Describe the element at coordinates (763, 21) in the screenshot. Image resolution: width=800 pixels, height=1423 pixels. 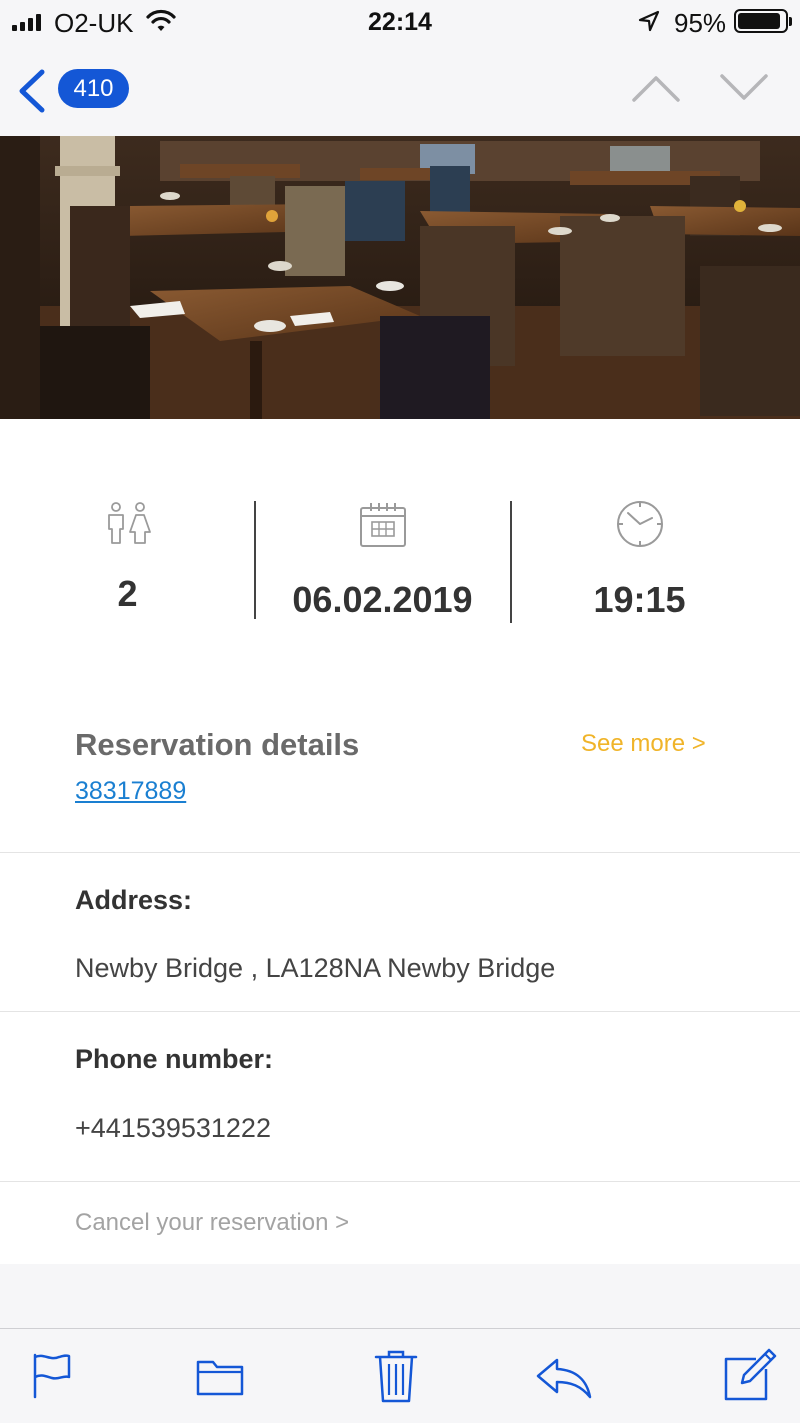
I see `battery-icon` at that location.